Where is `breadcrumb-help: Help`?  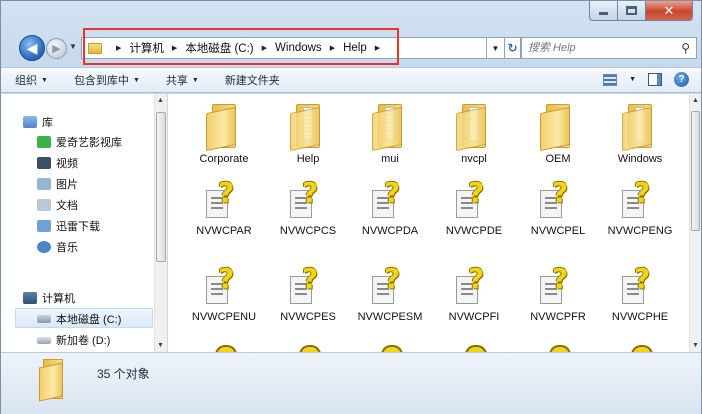
breadcrumb-help: Help is located at coordinates (355, 48).